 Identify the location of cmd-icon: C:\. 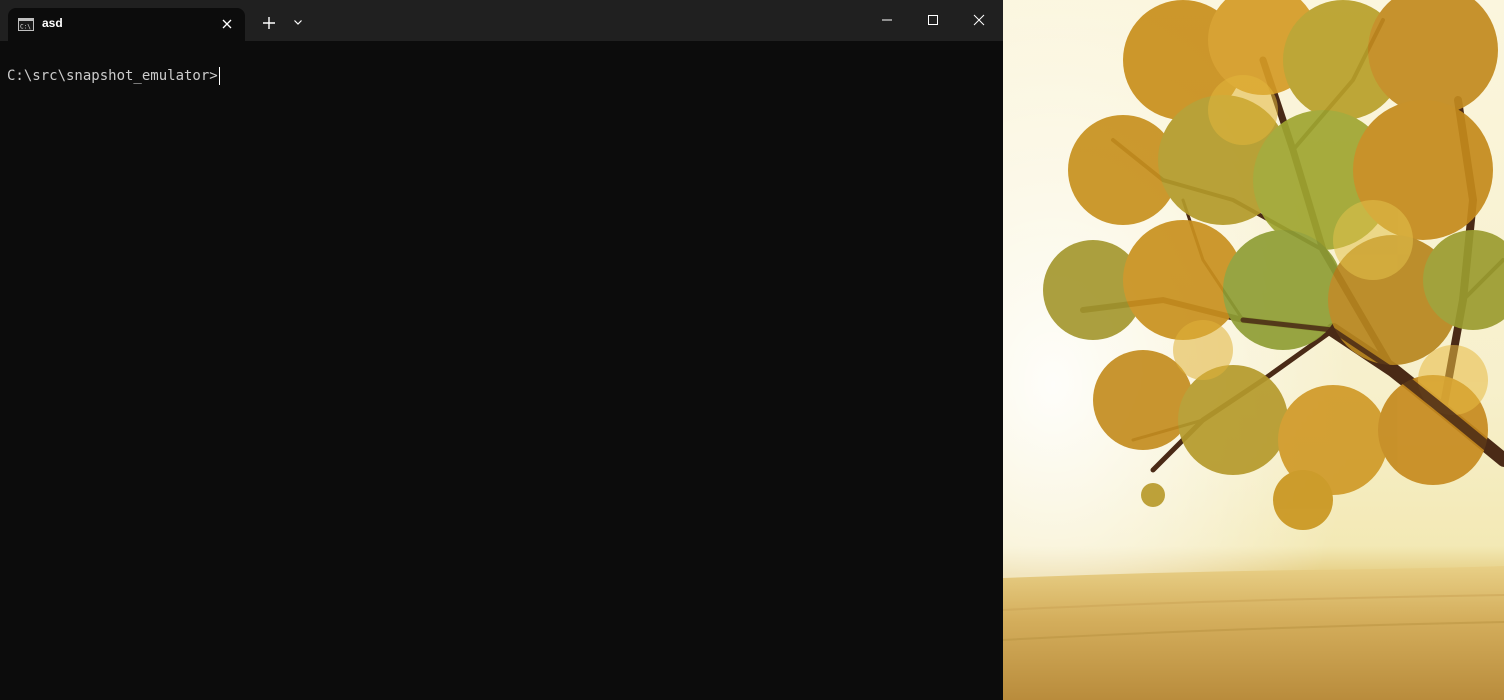
(26, 24).